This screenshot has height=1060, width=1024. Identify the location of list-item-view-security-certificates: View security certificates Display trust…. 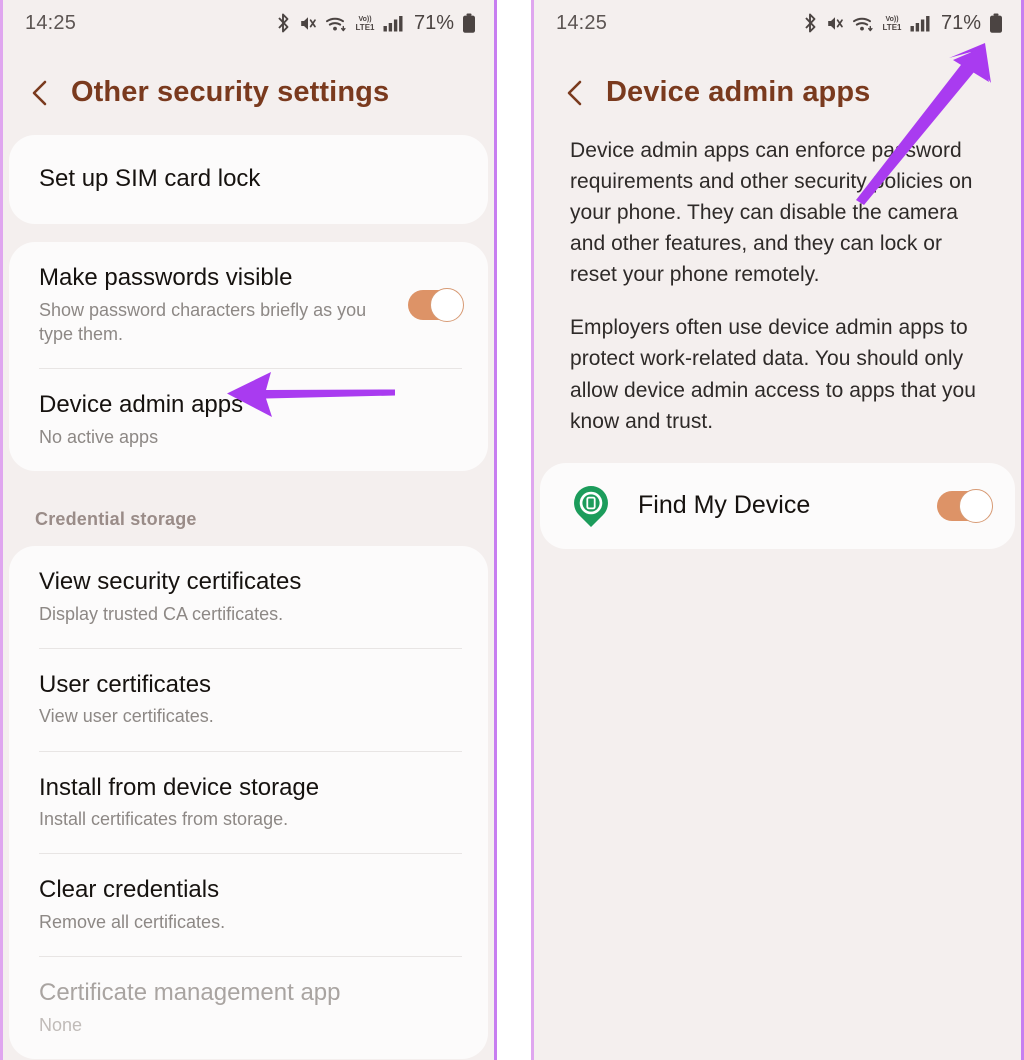
(248, 597).